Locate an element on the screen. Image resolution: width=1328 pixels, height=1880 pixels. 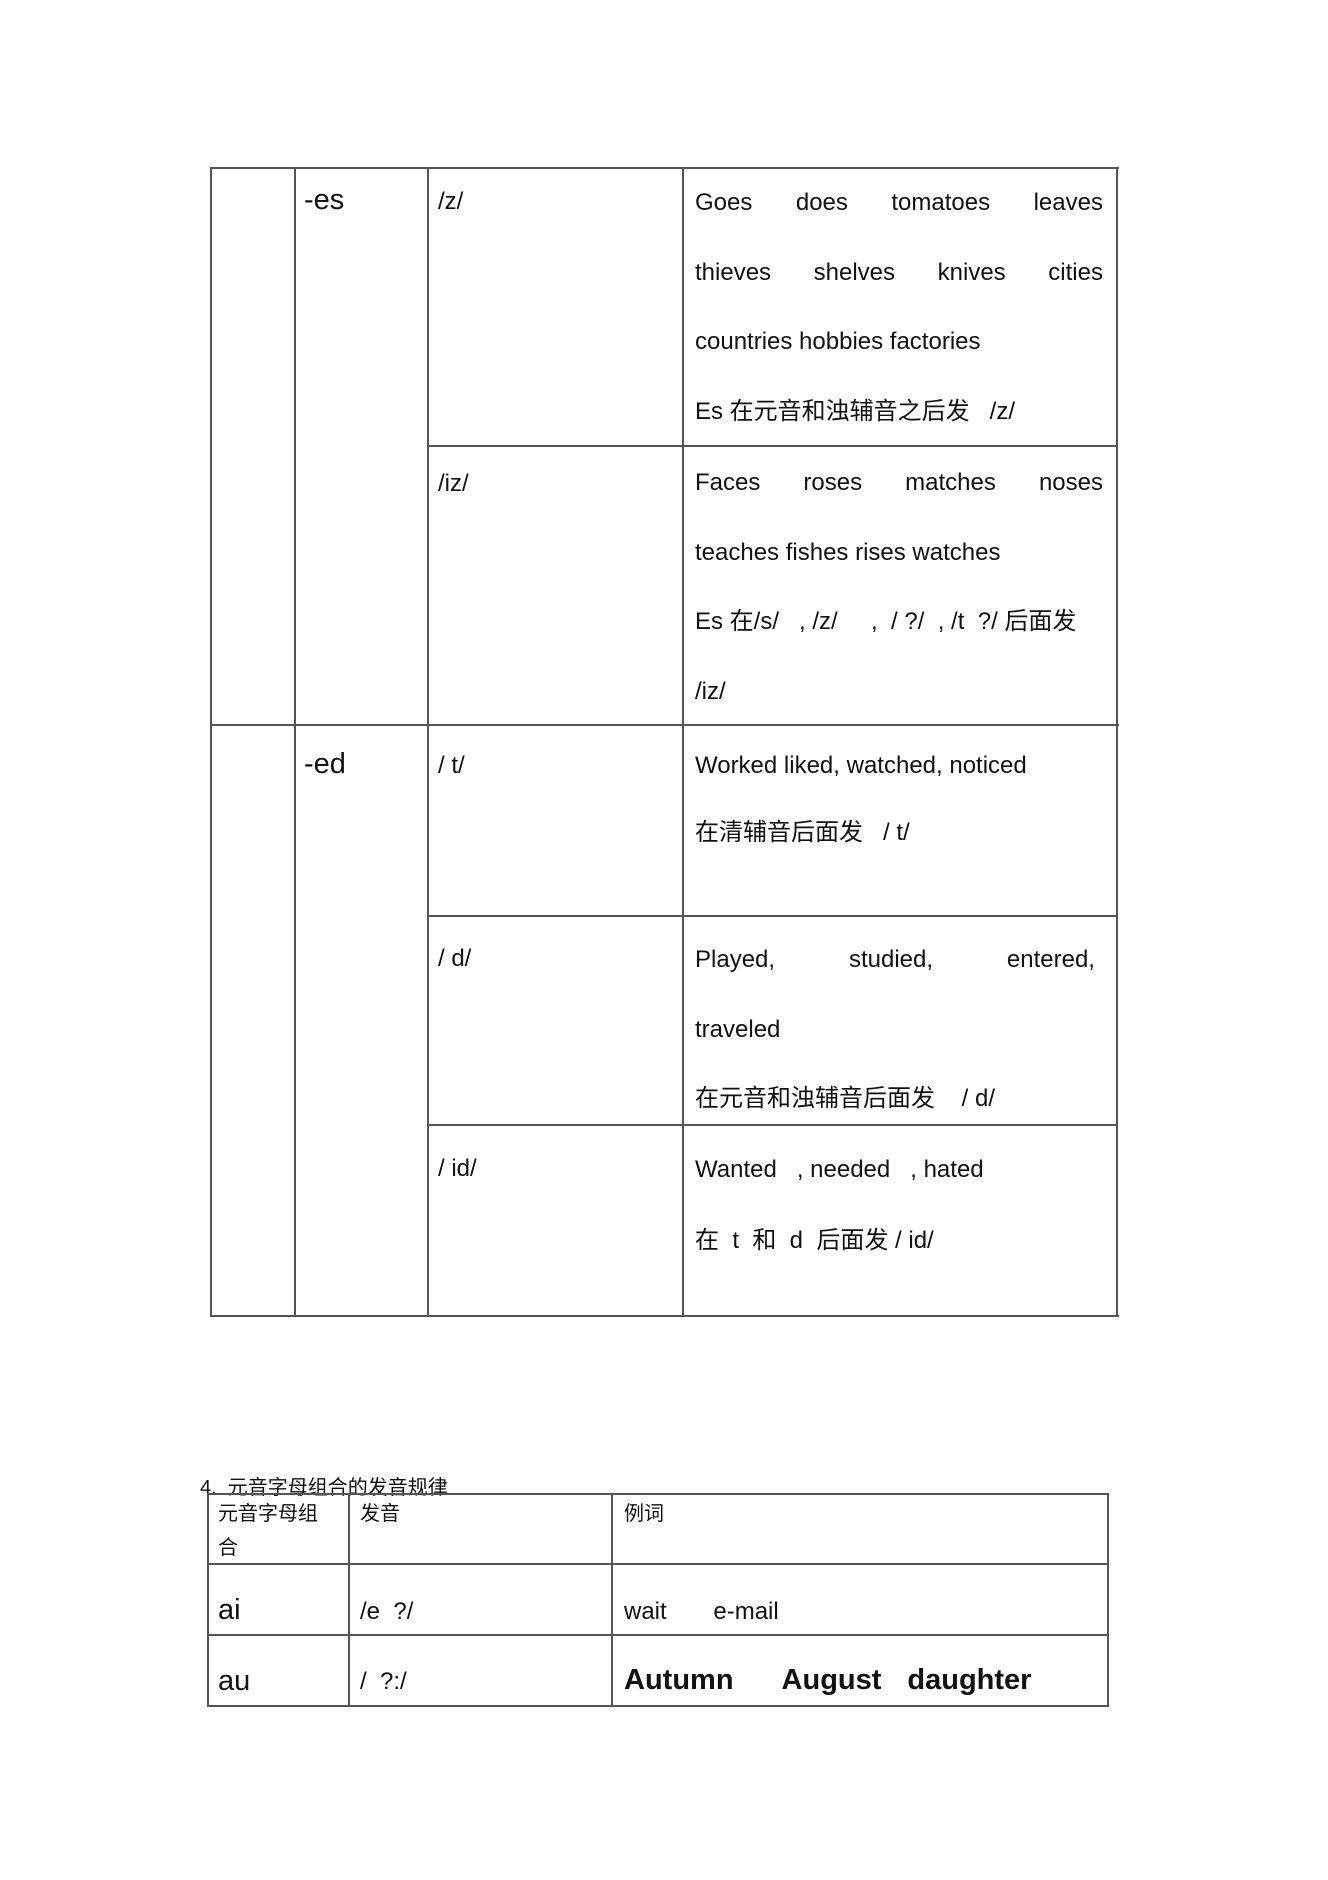
example-line: Wanted , needed , hated is located at coordinates (839, 1169).